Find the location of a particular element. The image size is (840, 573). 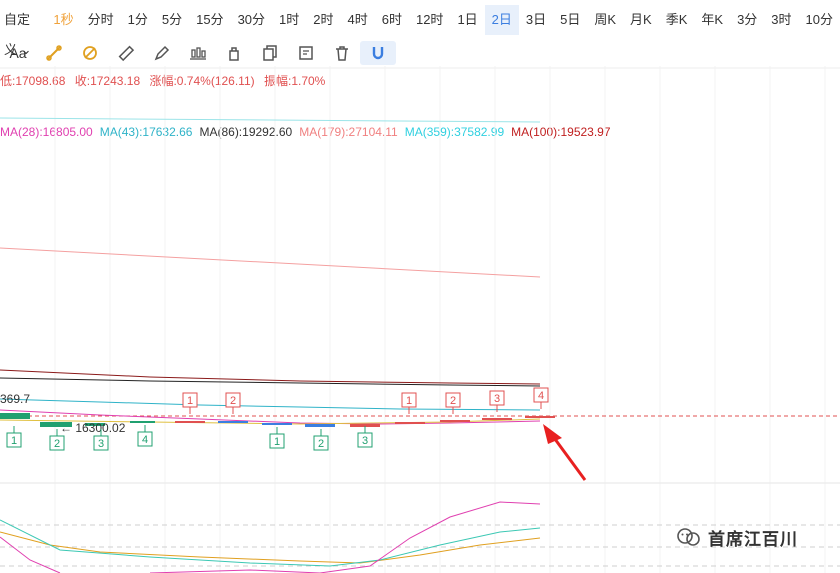

up-marker-label: 4 is located at coordinates (541, 396).